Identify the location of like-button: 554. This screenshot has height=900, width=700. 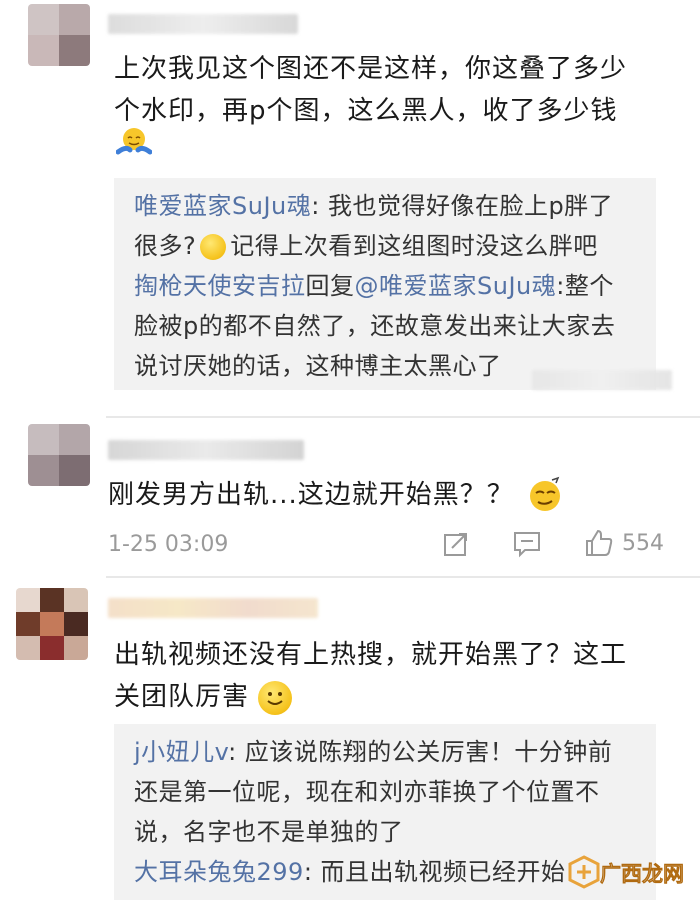
(624, 543).